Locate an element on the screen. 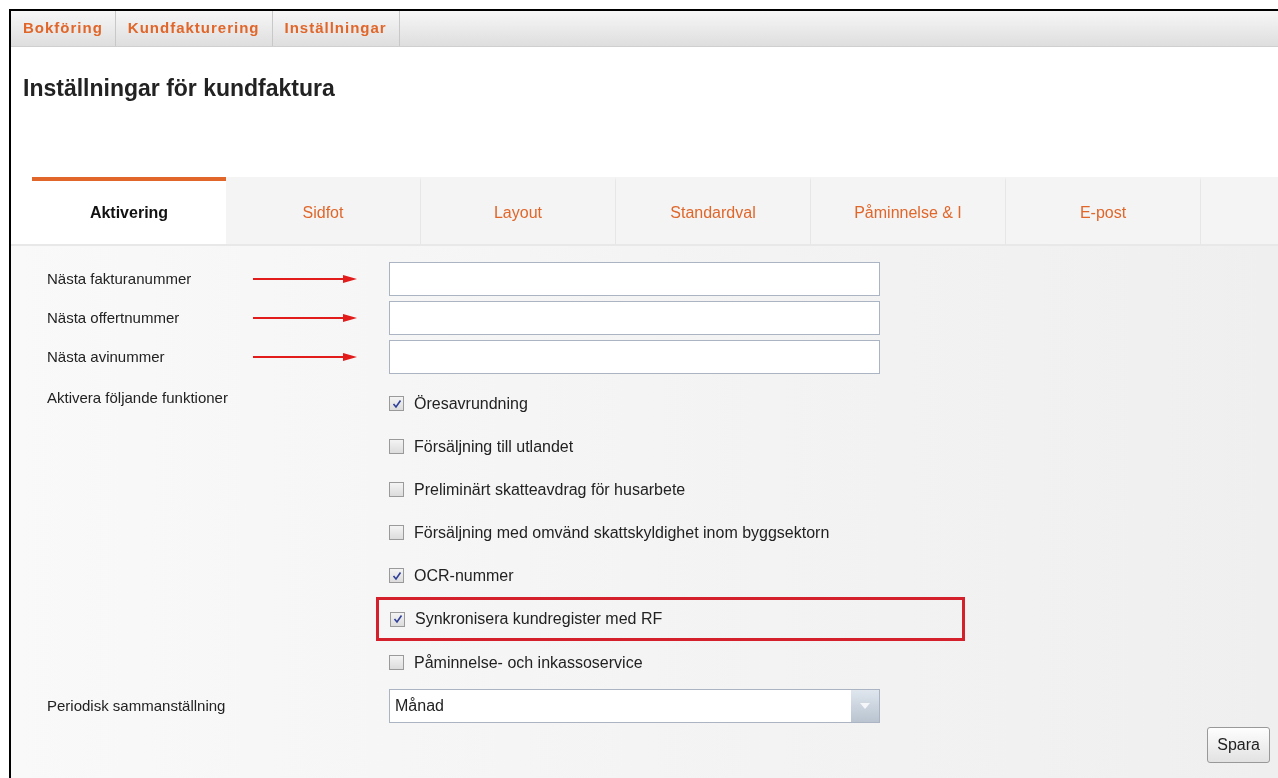 The height and width of the screenshot is (778, 1278). save-button: Spara is located at coordinates (1238, 745).